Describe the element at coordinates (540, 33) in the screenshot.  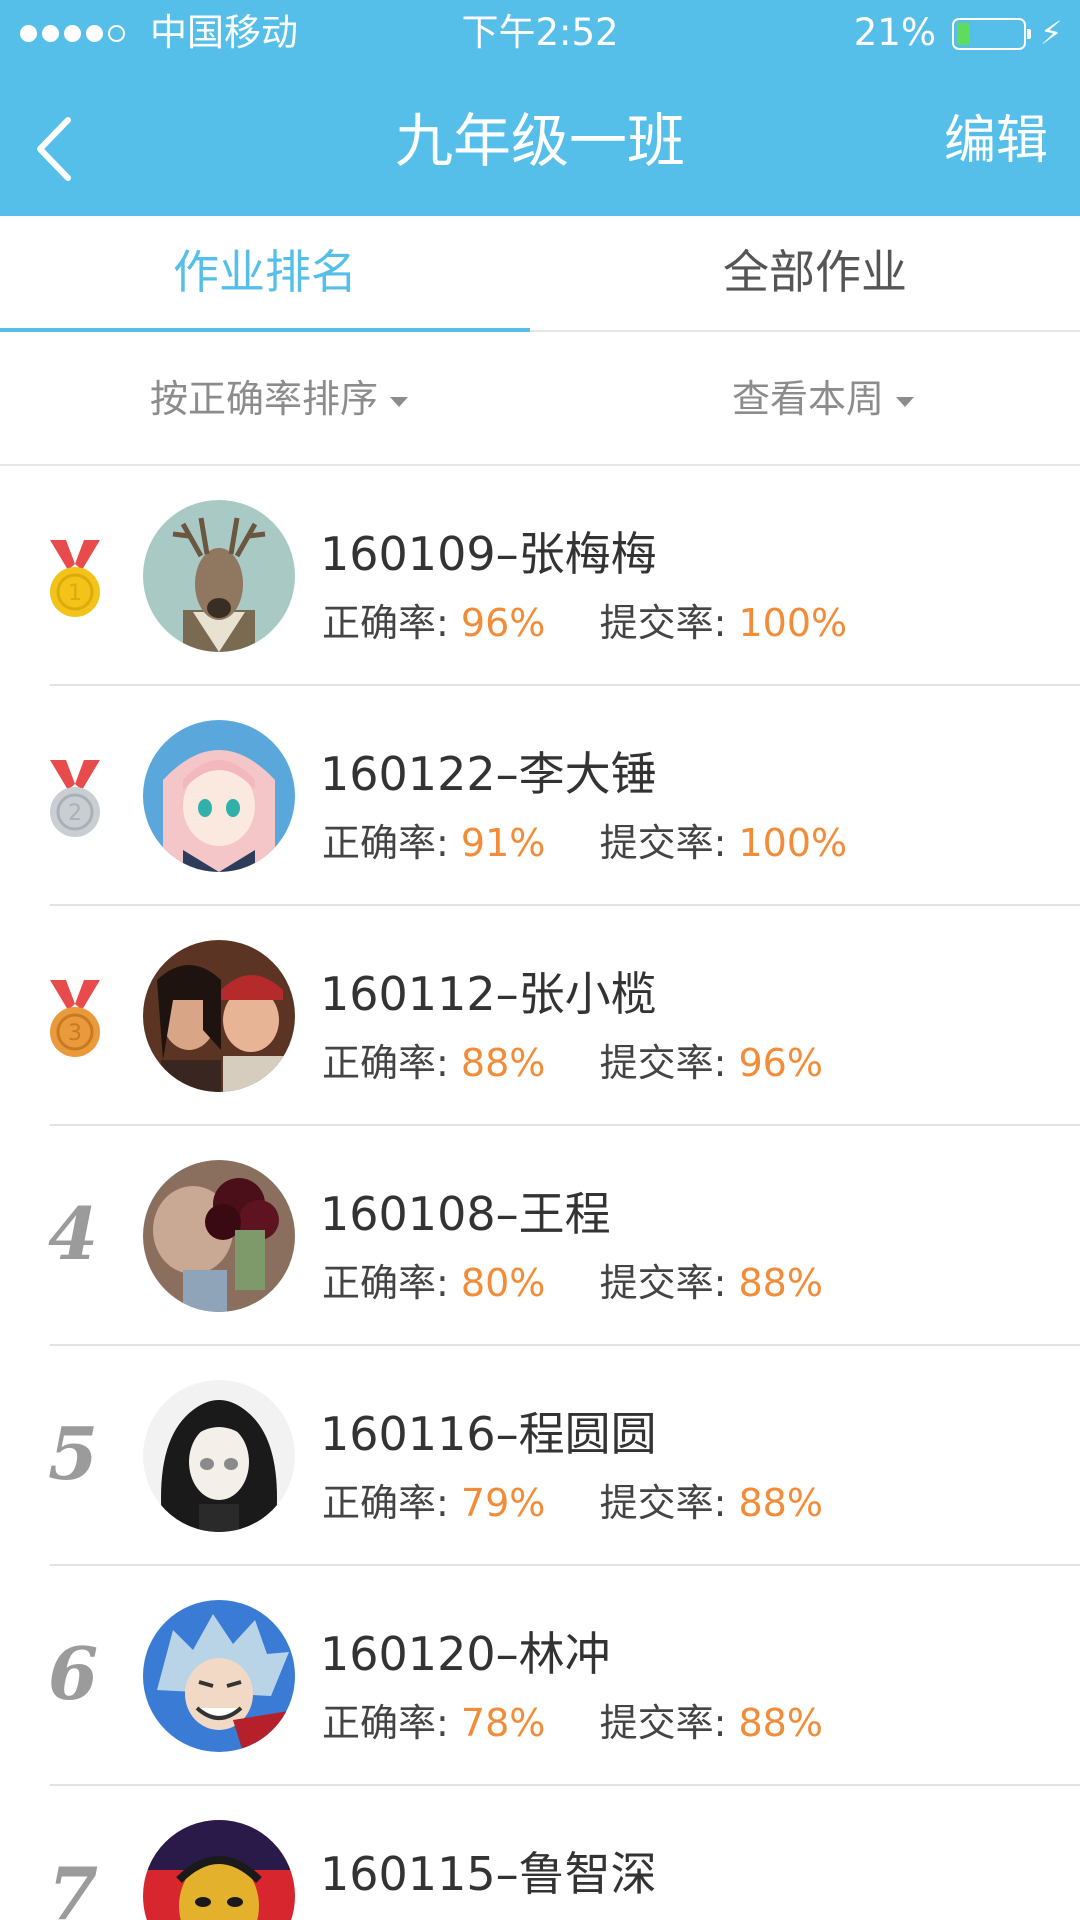
I see `status-bar: 中国移动 下午2:52 21% ⚡` at that location.